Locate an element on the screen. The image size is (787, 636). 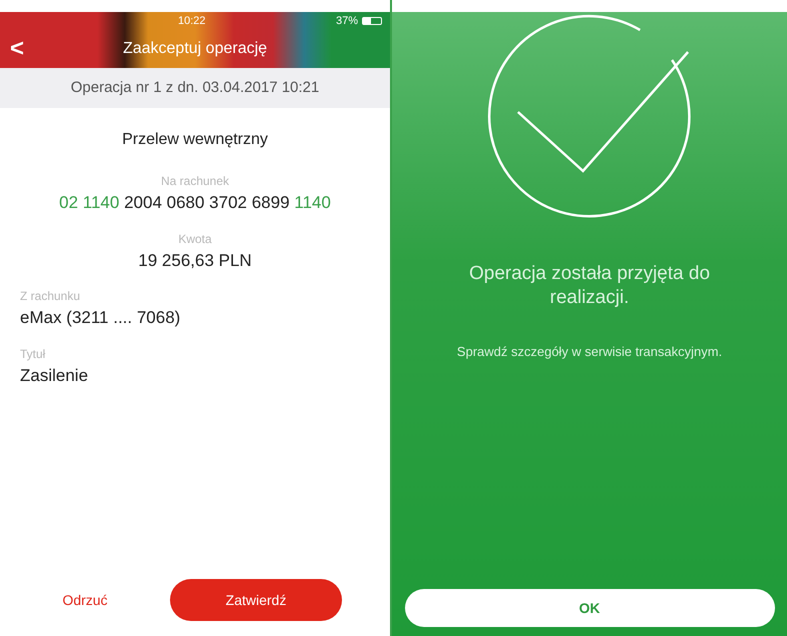
field-label: Z rachunku is located at coordinates (50, 296).